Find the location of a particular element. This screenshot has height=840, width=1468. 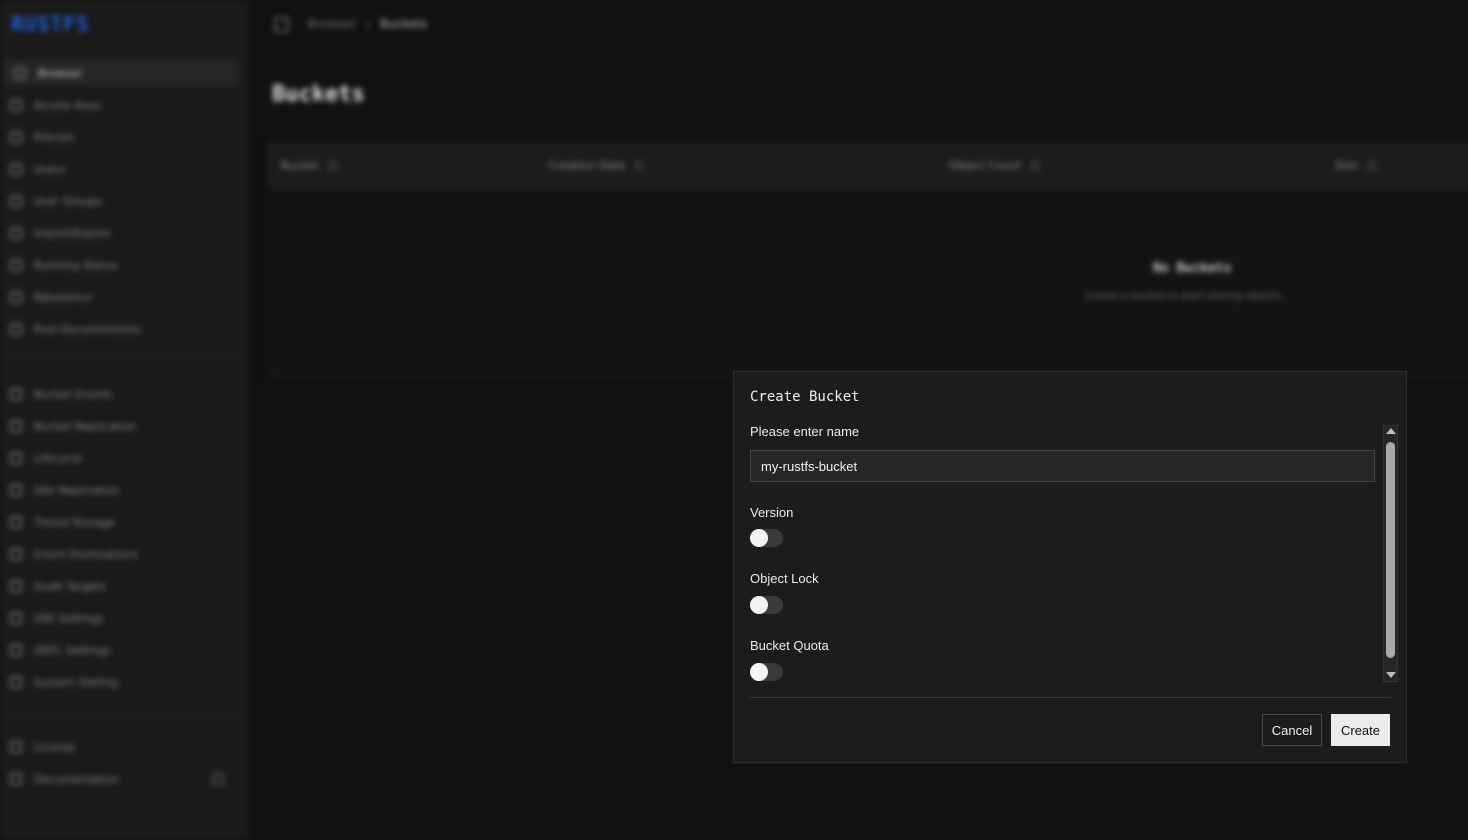

column-object-count: Object Count is located at coordinates (994, 165).